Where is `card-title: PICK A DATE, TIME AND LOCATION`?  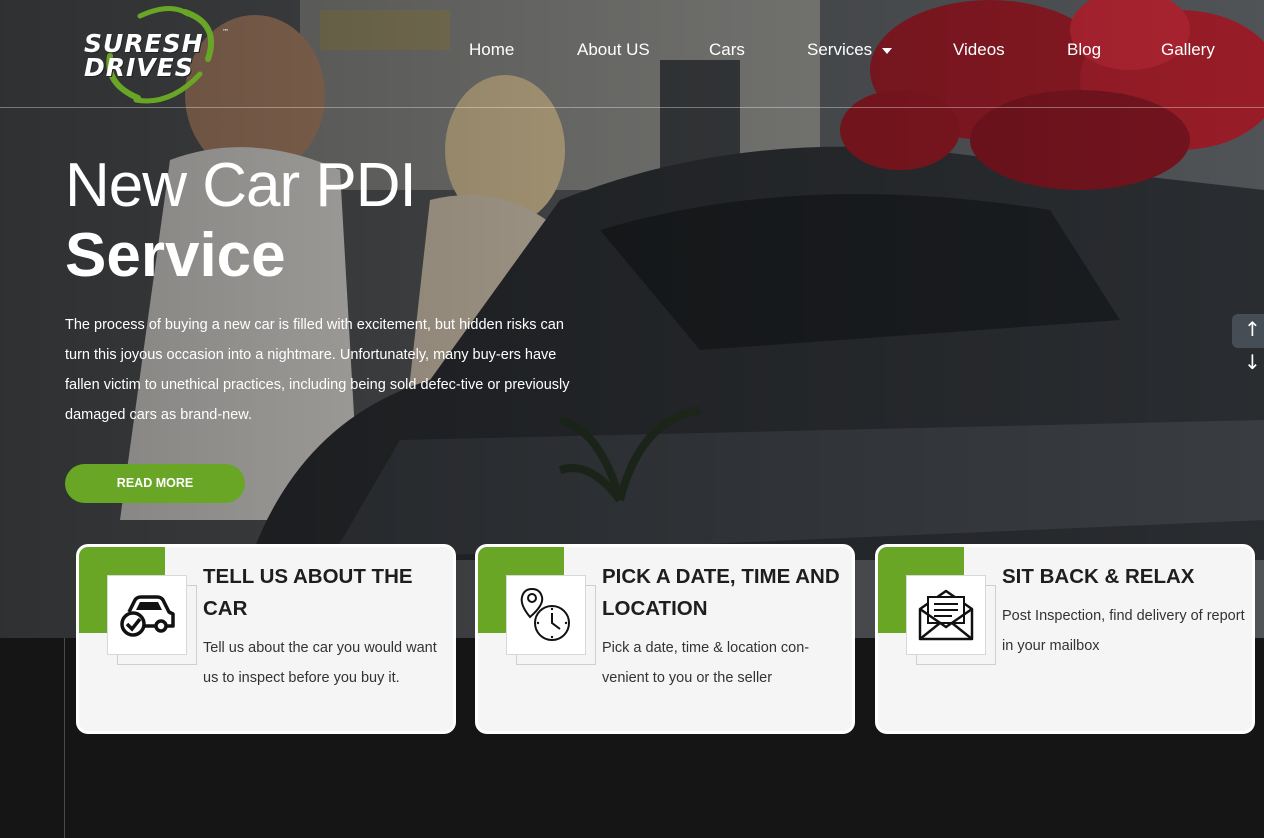 card-title: PICK A DATE, TIME AND LOCATION is located at coordinates (721, 592).